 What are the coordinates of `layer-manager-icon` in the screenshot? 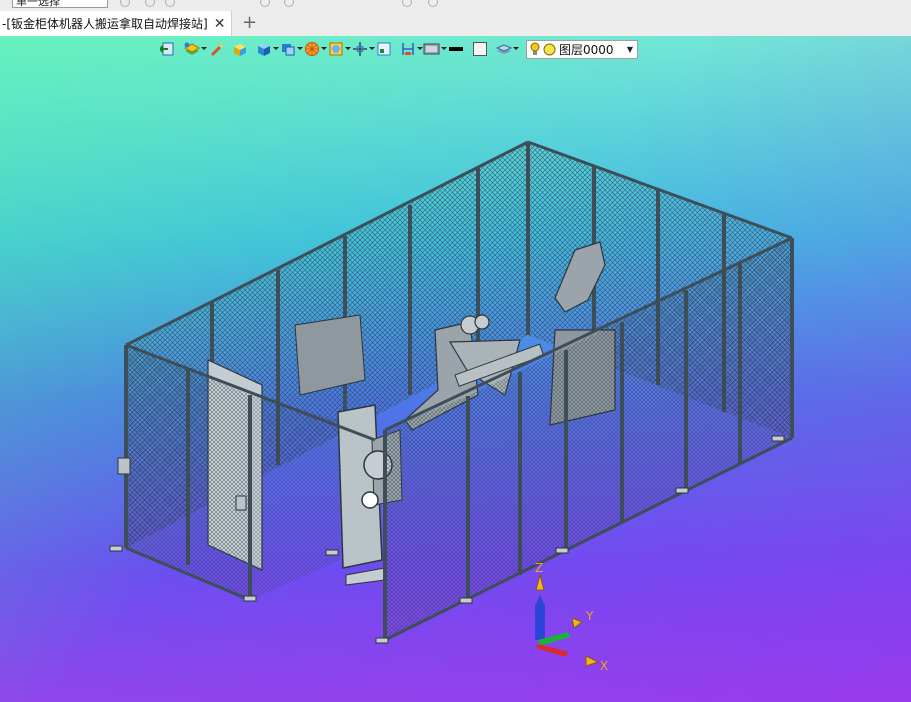 It's located at (194, 49).